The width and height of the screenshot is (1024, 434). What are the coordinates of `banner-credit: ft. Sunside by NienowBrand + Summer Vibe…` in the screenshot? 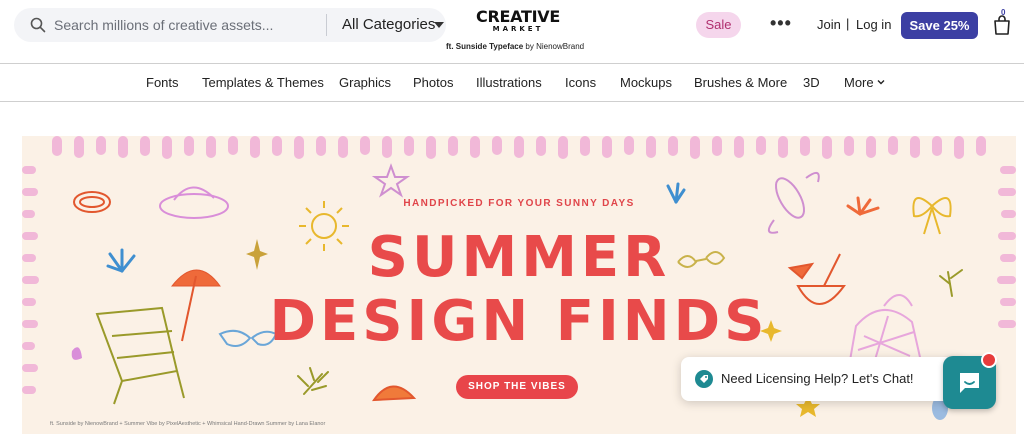 It's located at (188, 424).